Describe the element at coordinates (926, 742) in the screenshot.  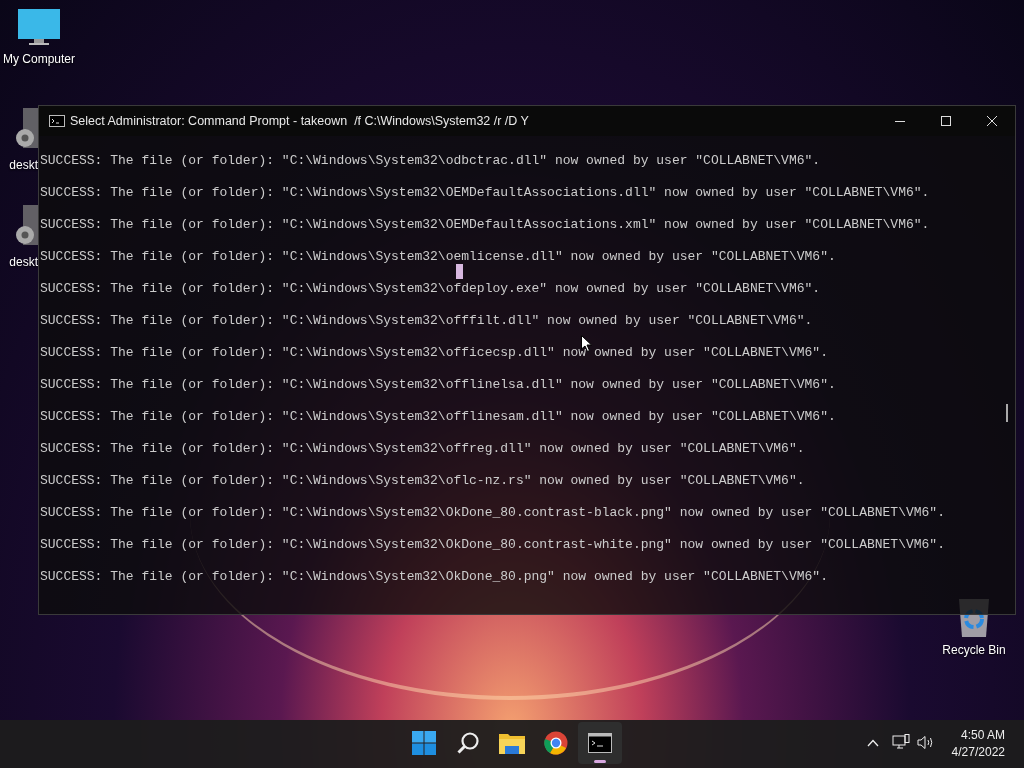
I see `speaker-icon` at that location.